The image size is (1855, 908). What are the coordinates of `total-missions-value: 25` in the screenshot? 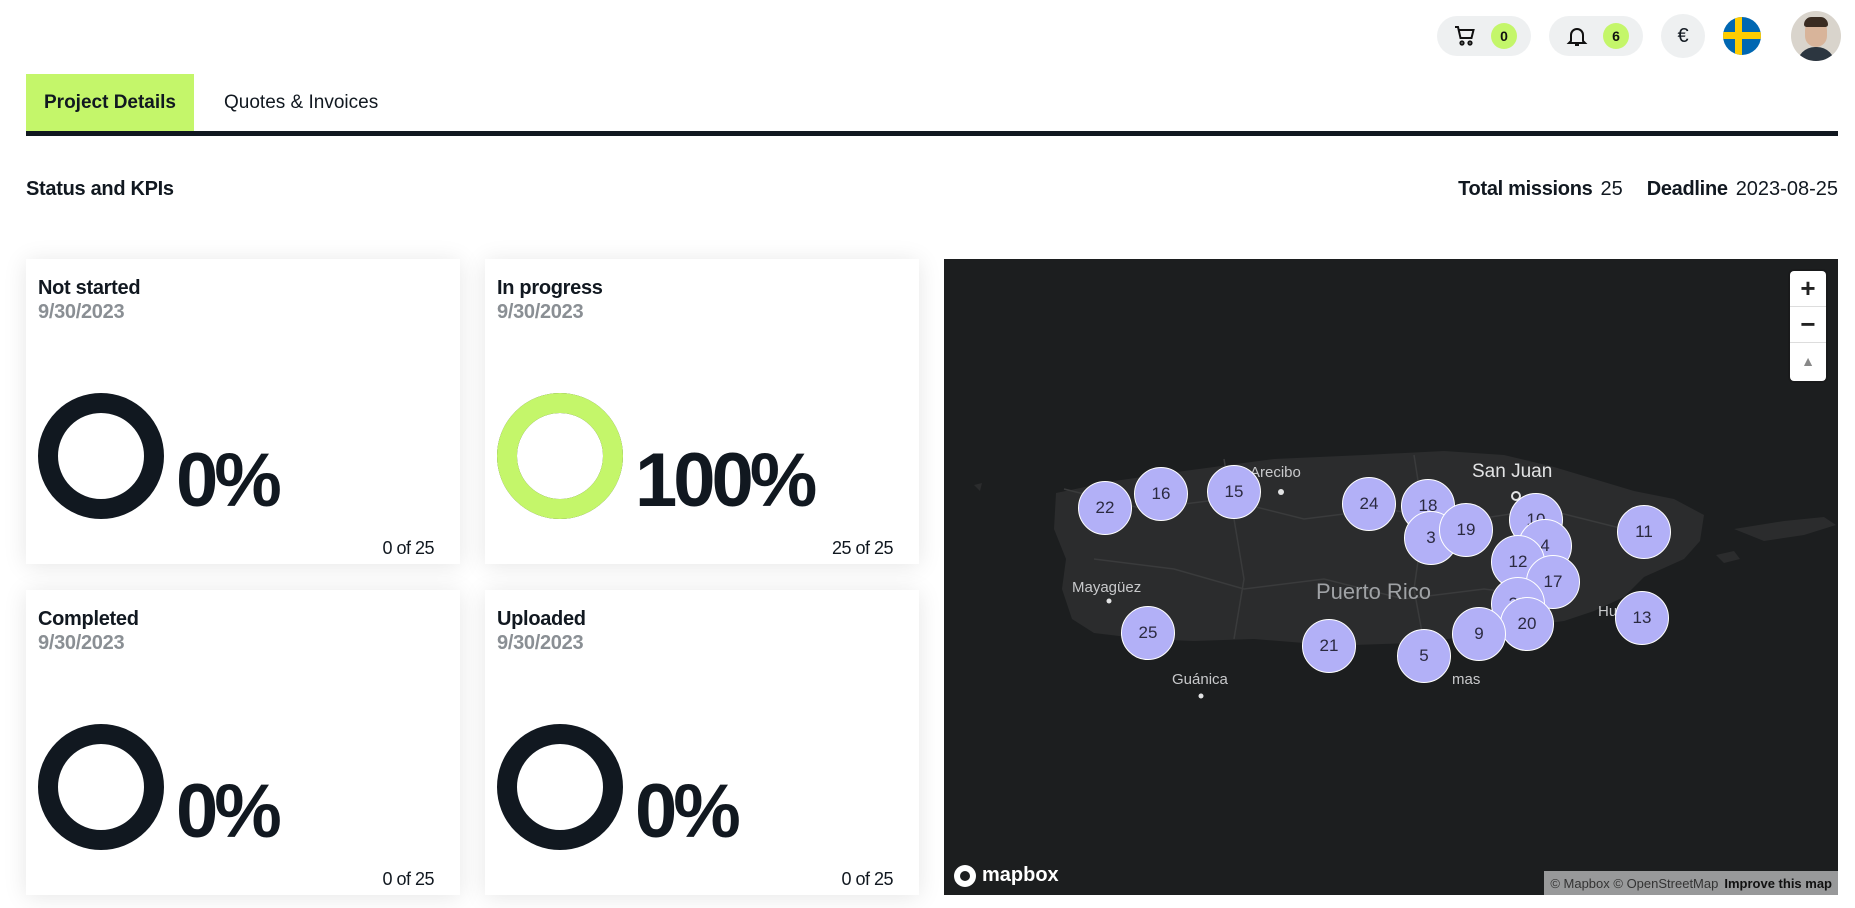 It's located at (1611, 189).